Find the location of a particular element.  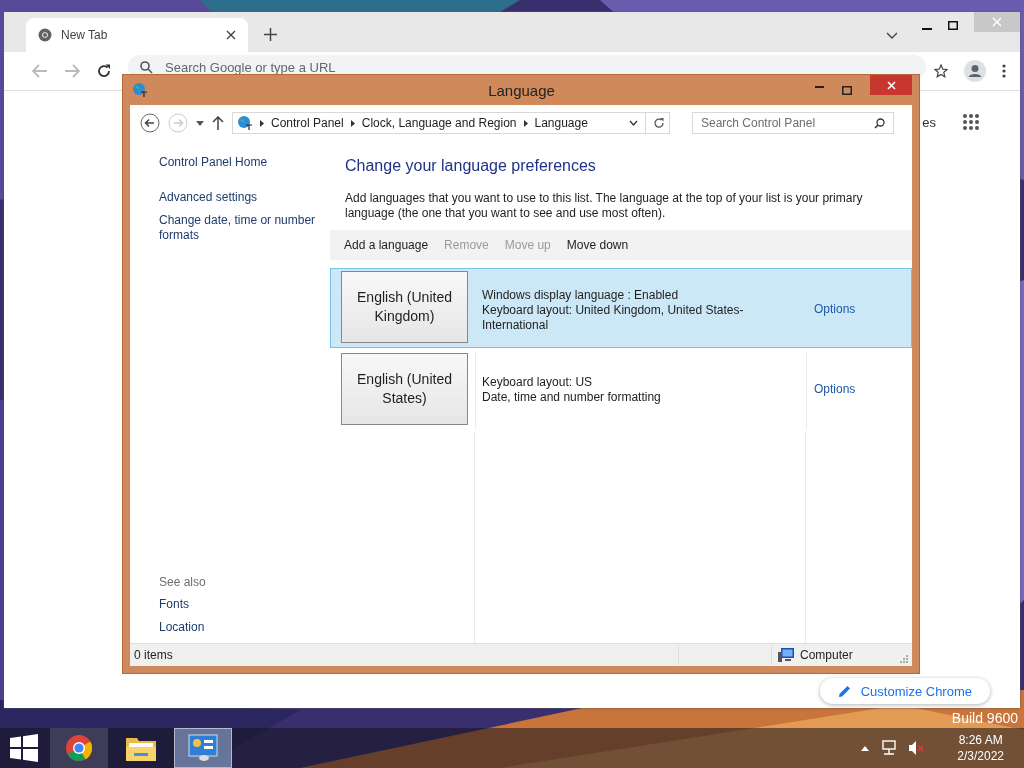

item-count: 0 items is located at coordinates (154, 655).